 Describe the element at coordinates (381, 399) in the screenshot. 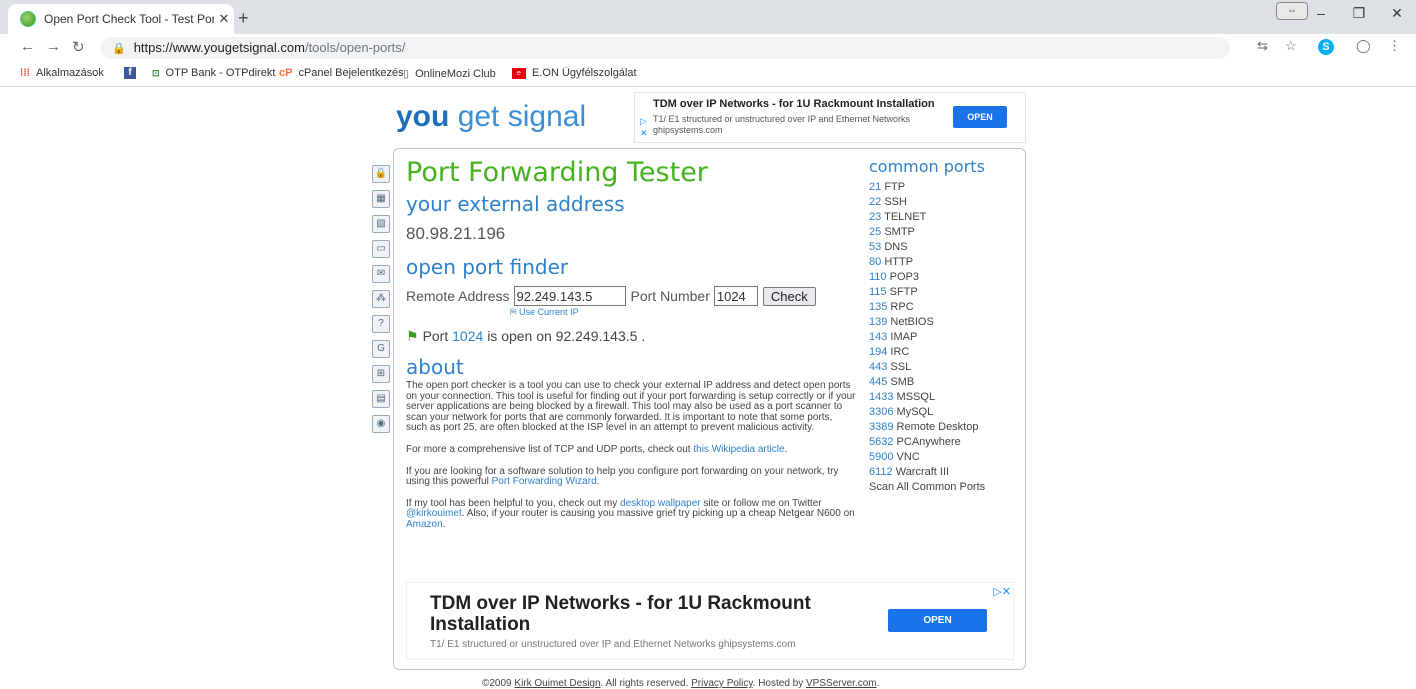

I see `drive-tool-icon: ▤` at that location.